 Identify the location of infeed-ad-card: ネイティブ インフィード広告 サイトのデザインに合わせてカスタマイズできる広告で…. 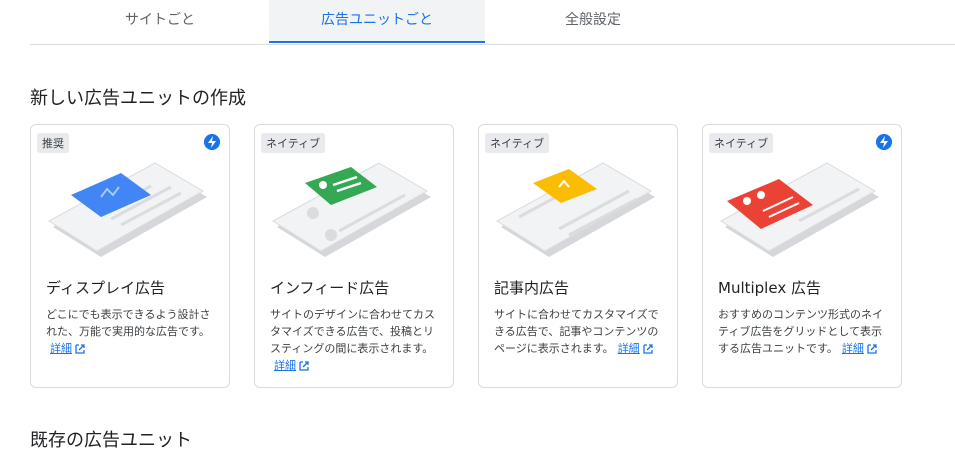
(354, 256).